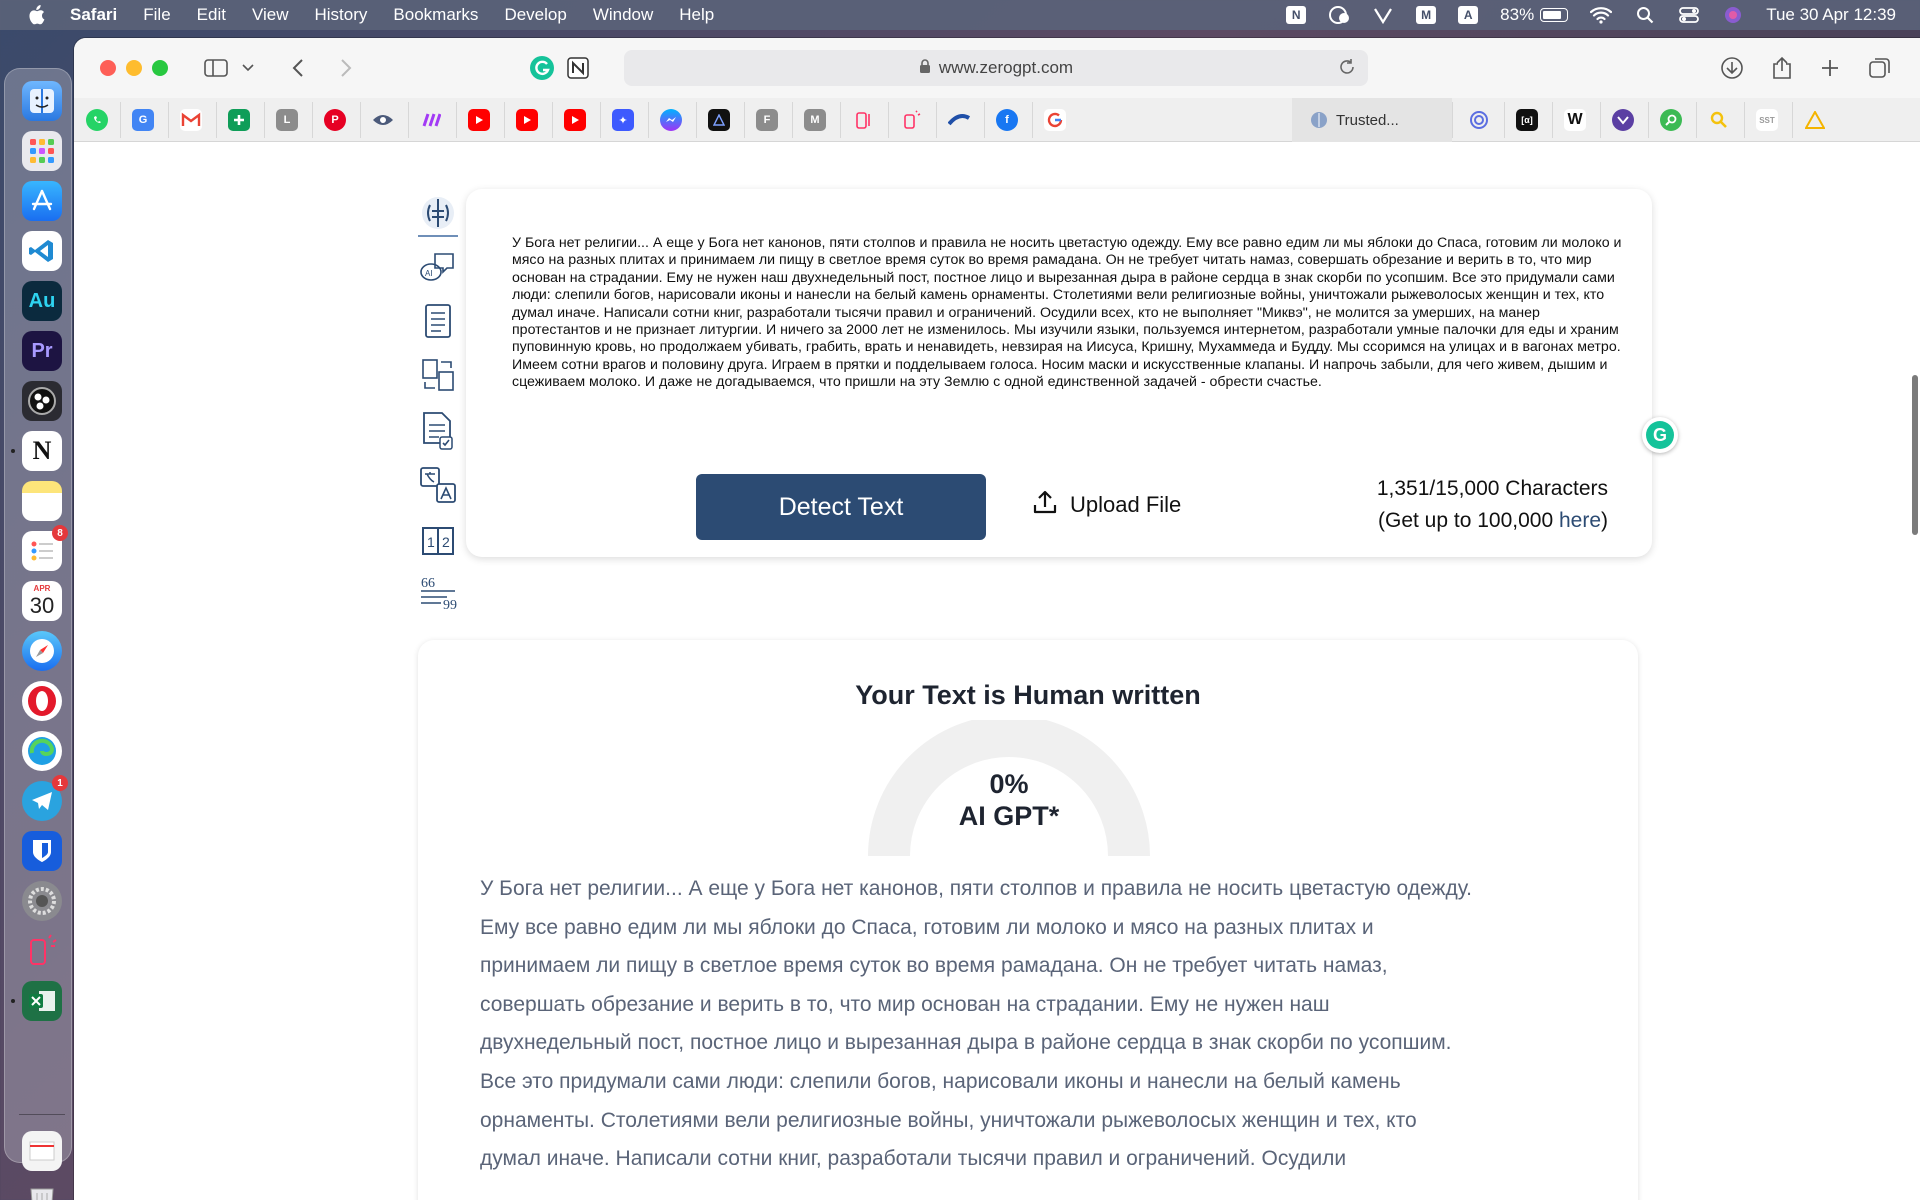 This screenshot has width=1920, height=1200. Describe the element at coordinates (42, 951) in the screenshot. I see `iphone-mirroring-app-icon` at that location.